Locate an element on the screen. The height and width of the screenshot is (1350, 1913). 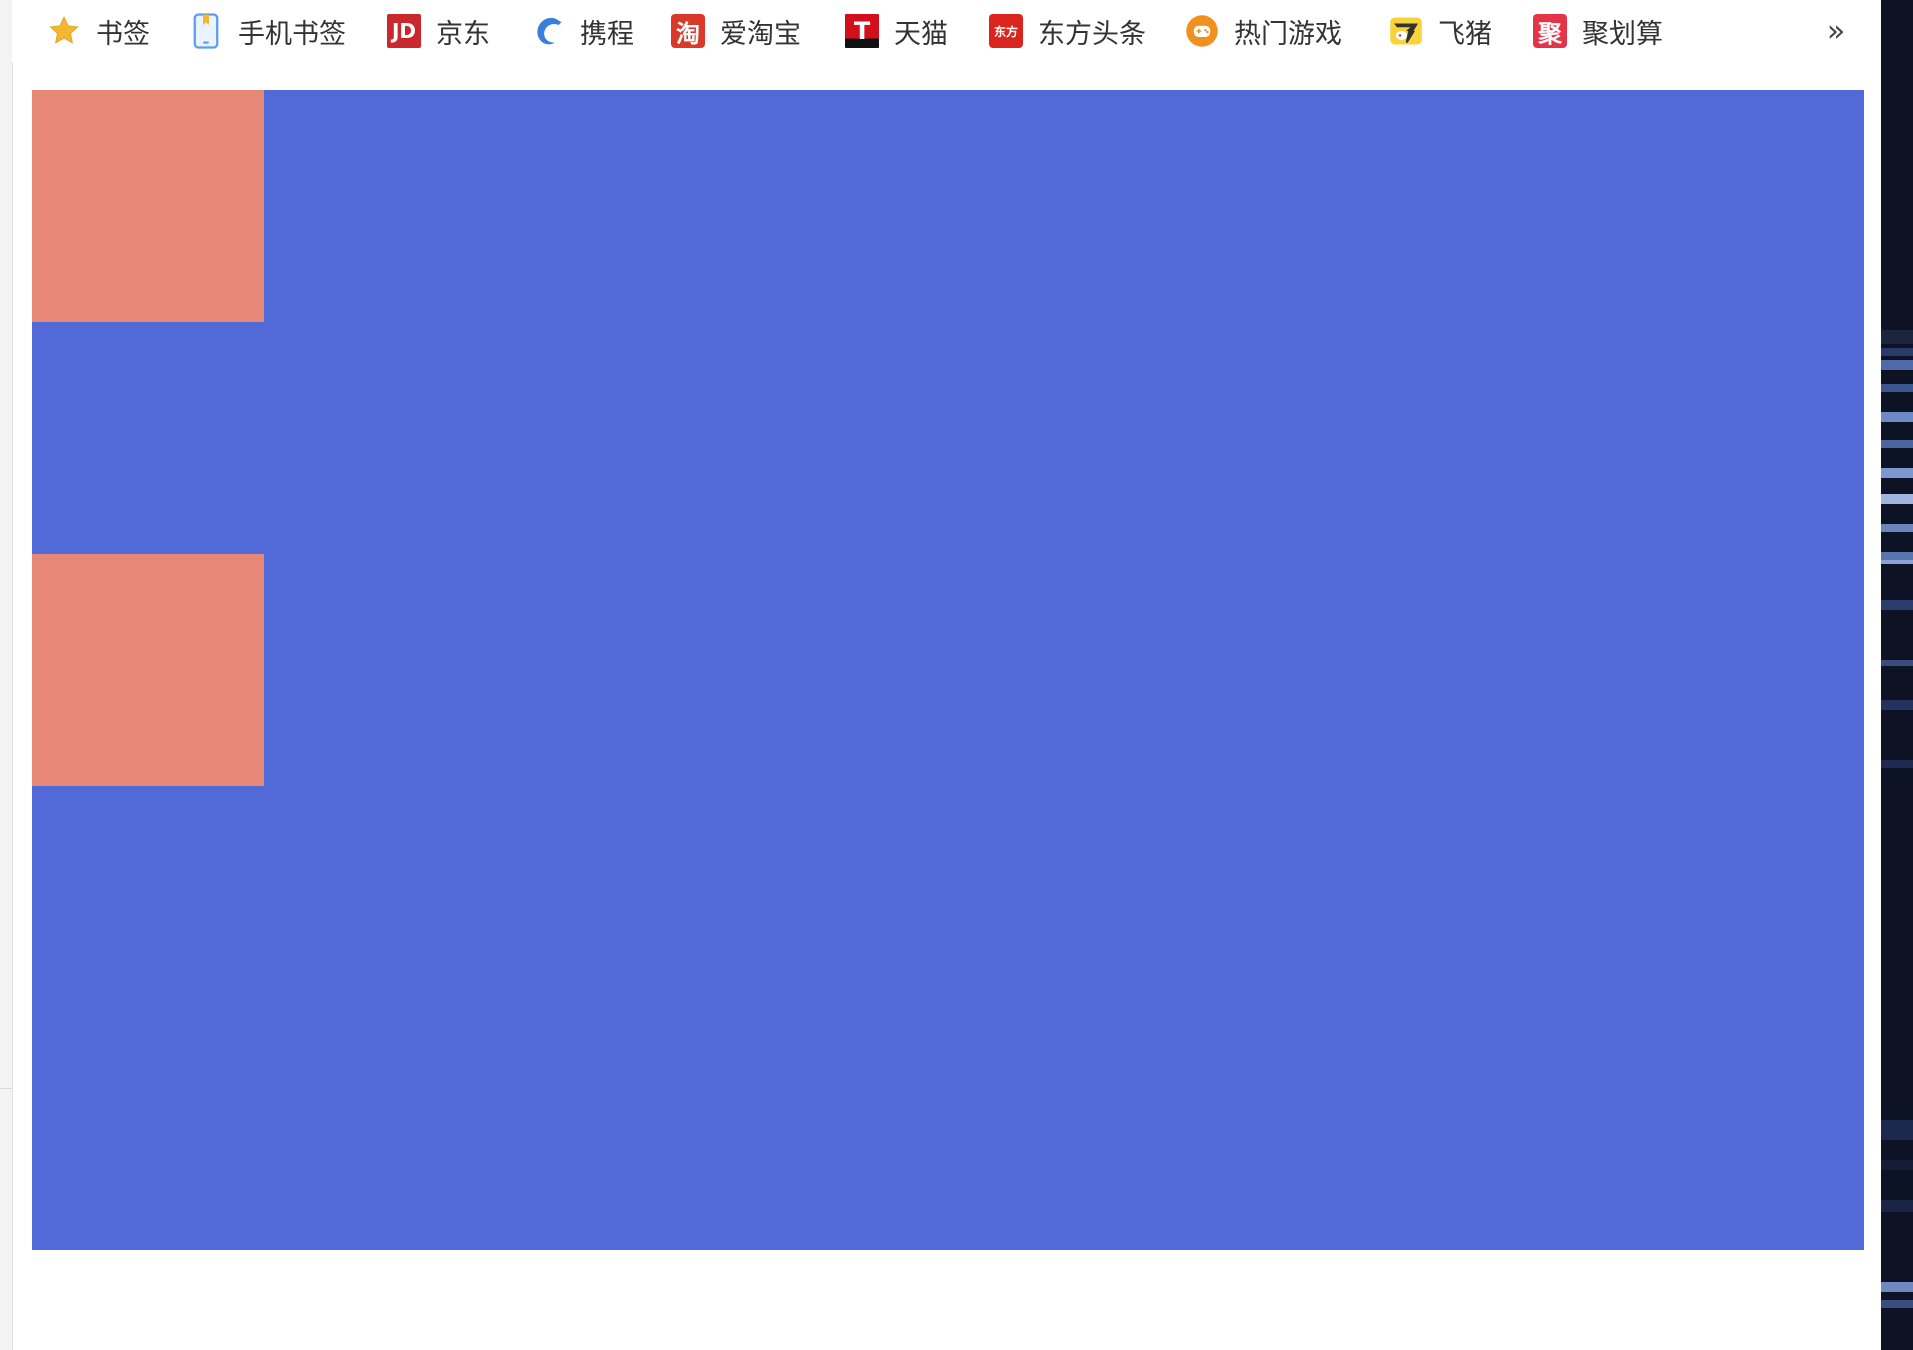
bookmark-item-ai-taobao: 淘 爱淘宝 is located at coordinates (735, 31).